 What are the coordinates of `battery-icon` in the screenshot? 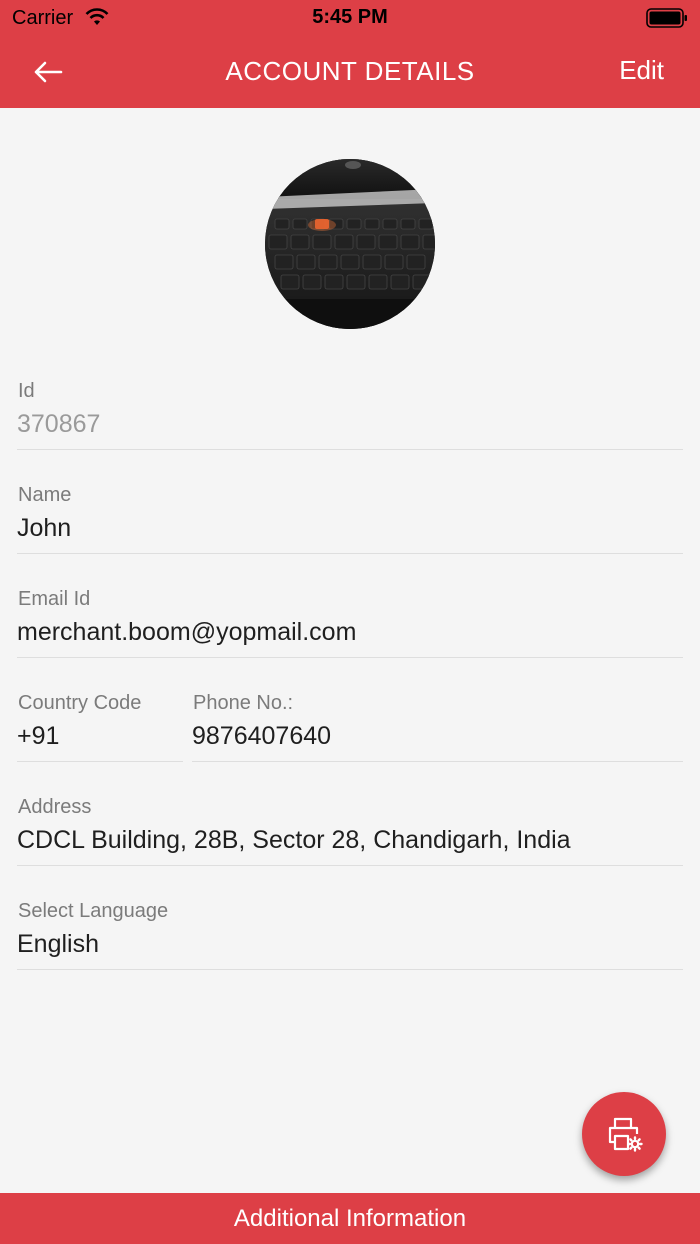 It's located at (666, 18).